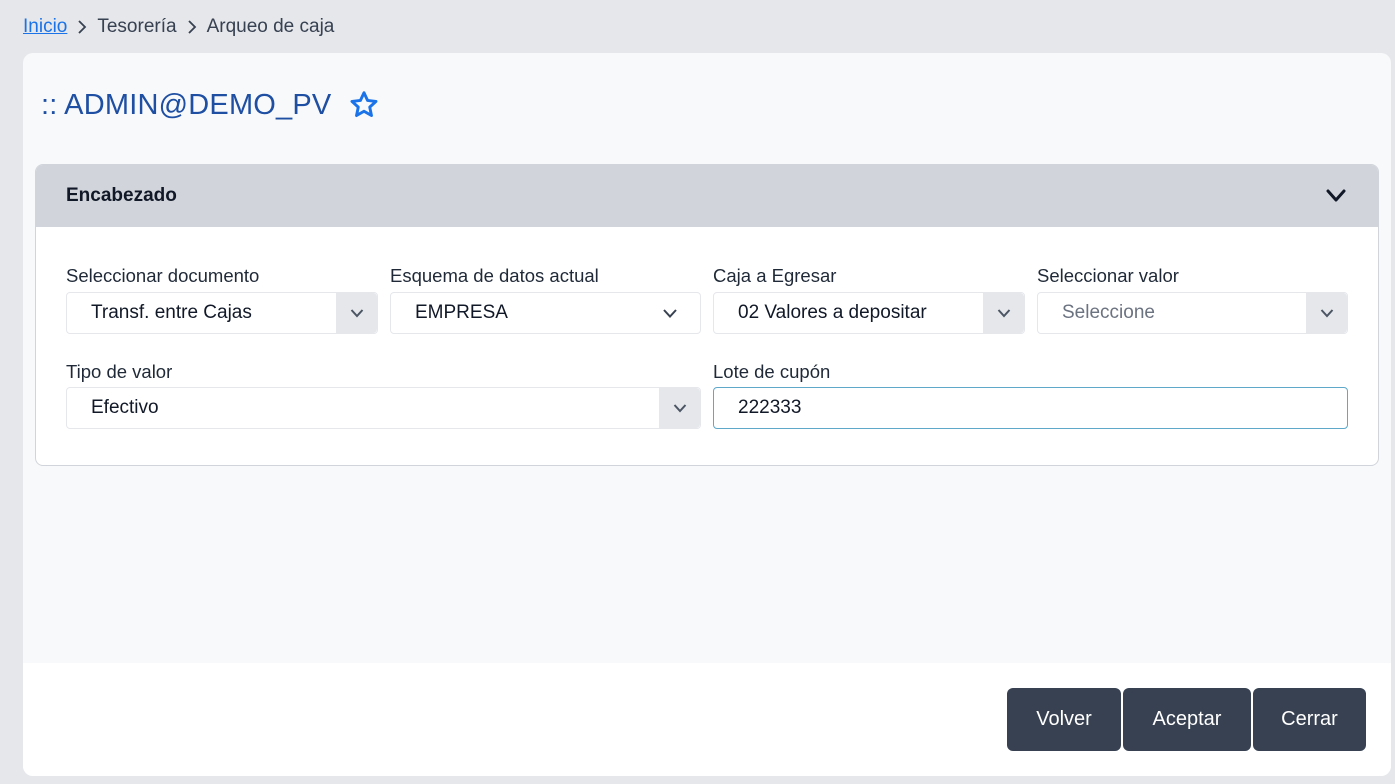  What do you see at coordinates (163, 275) in the screenshot?
I see `documento-label: Seleccionar documento` at bounding box center [163, 275].